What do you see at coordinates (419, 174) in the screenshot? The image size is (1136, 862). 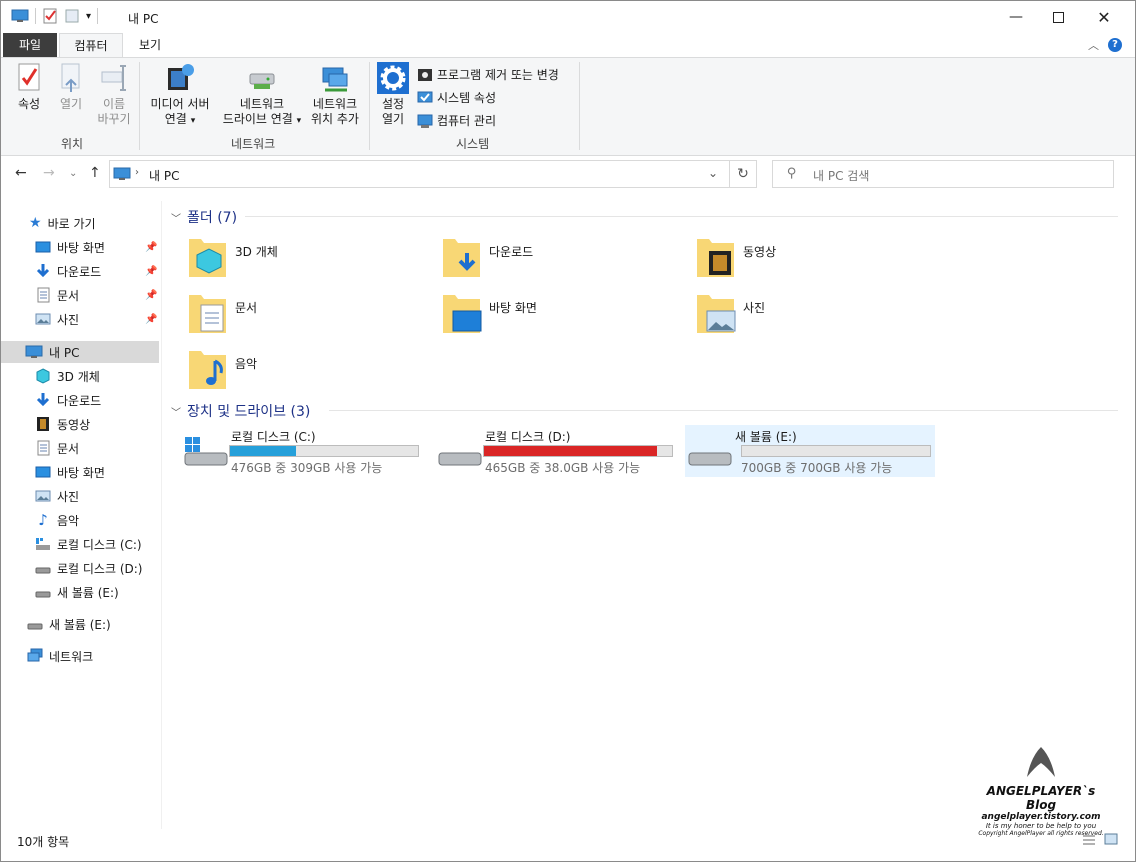 I see `address-bar: › 내 PC ⌄` at bounding box center [419, 174].